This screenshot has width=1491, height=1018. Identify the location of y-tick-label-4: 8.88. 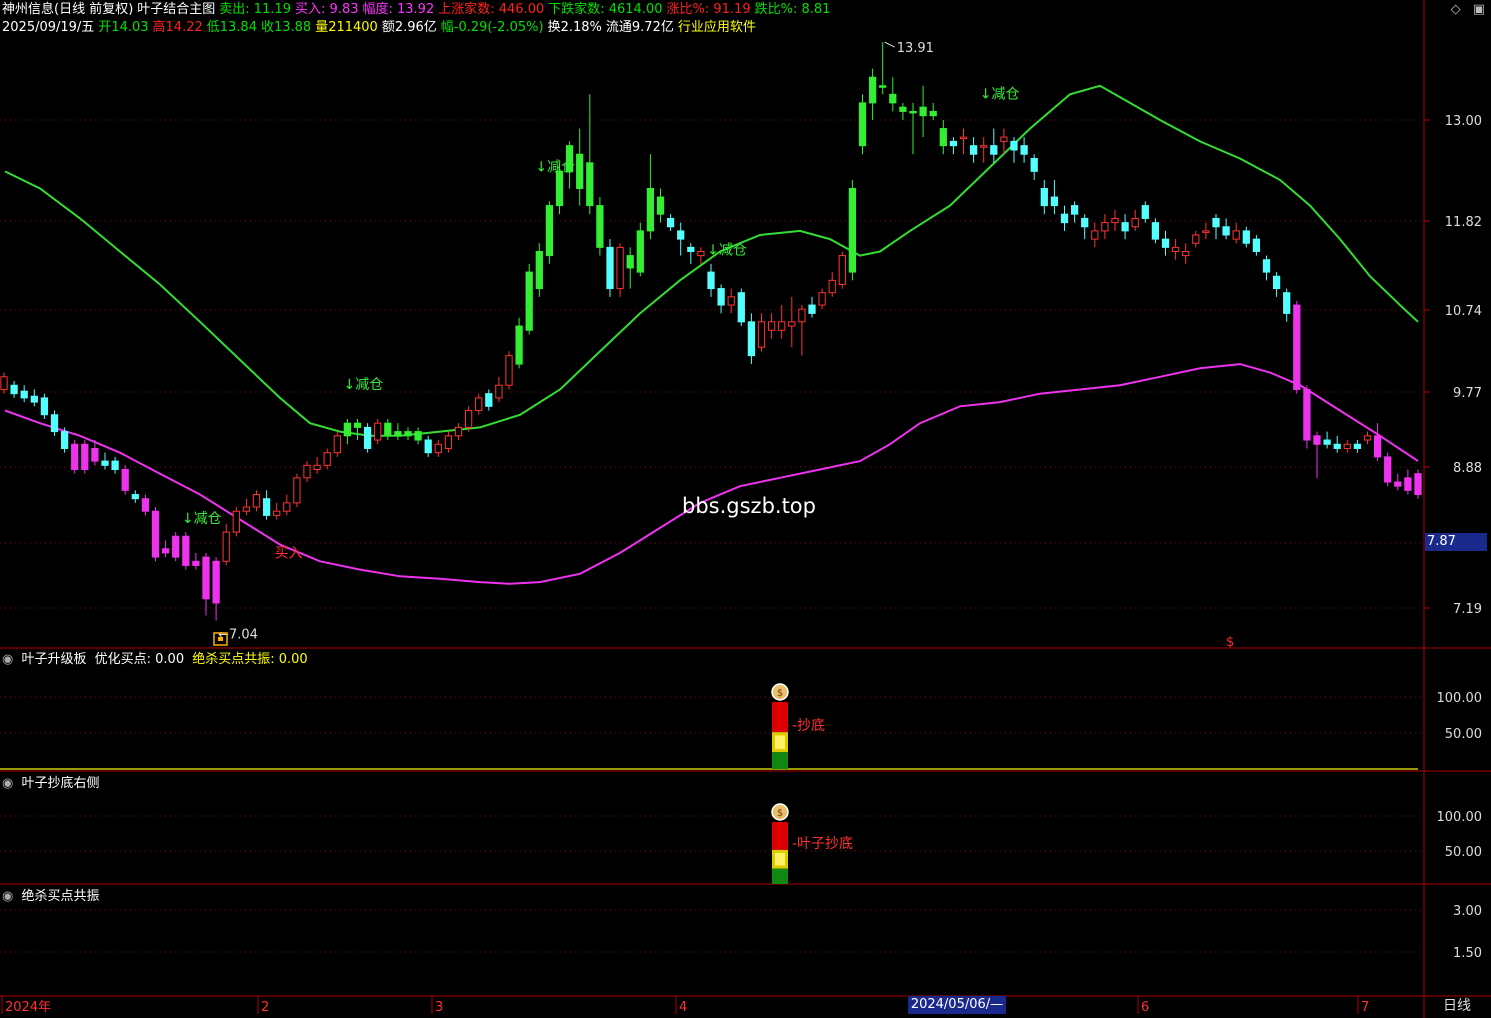
(1467, 468).